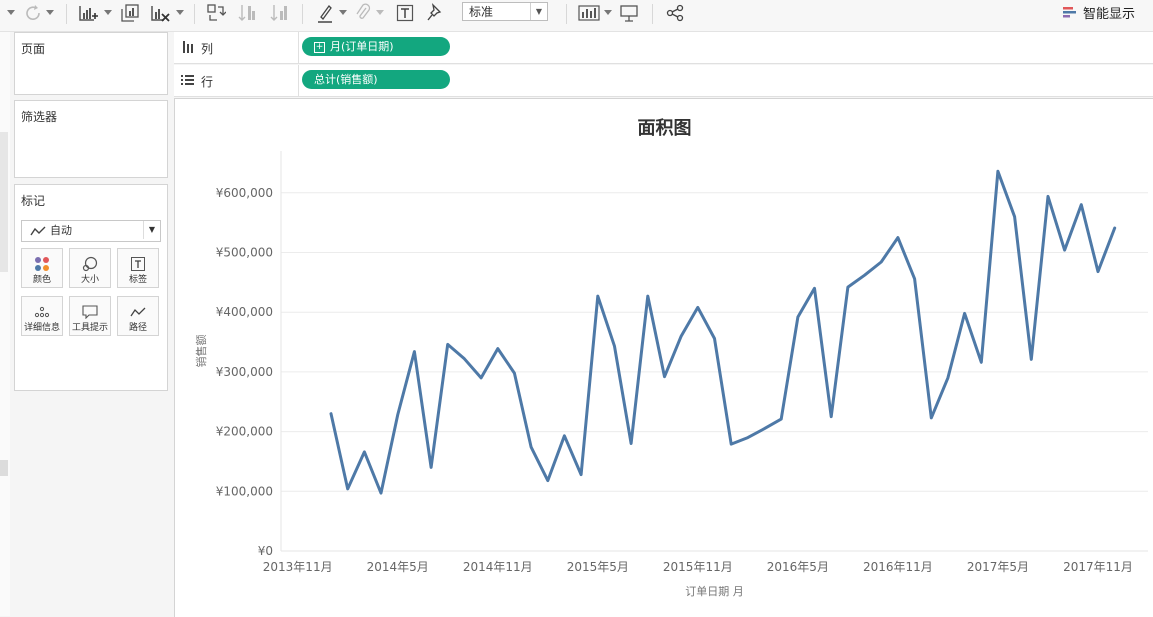  I want to click on show-mark-labels-icon, so click(405, 13).